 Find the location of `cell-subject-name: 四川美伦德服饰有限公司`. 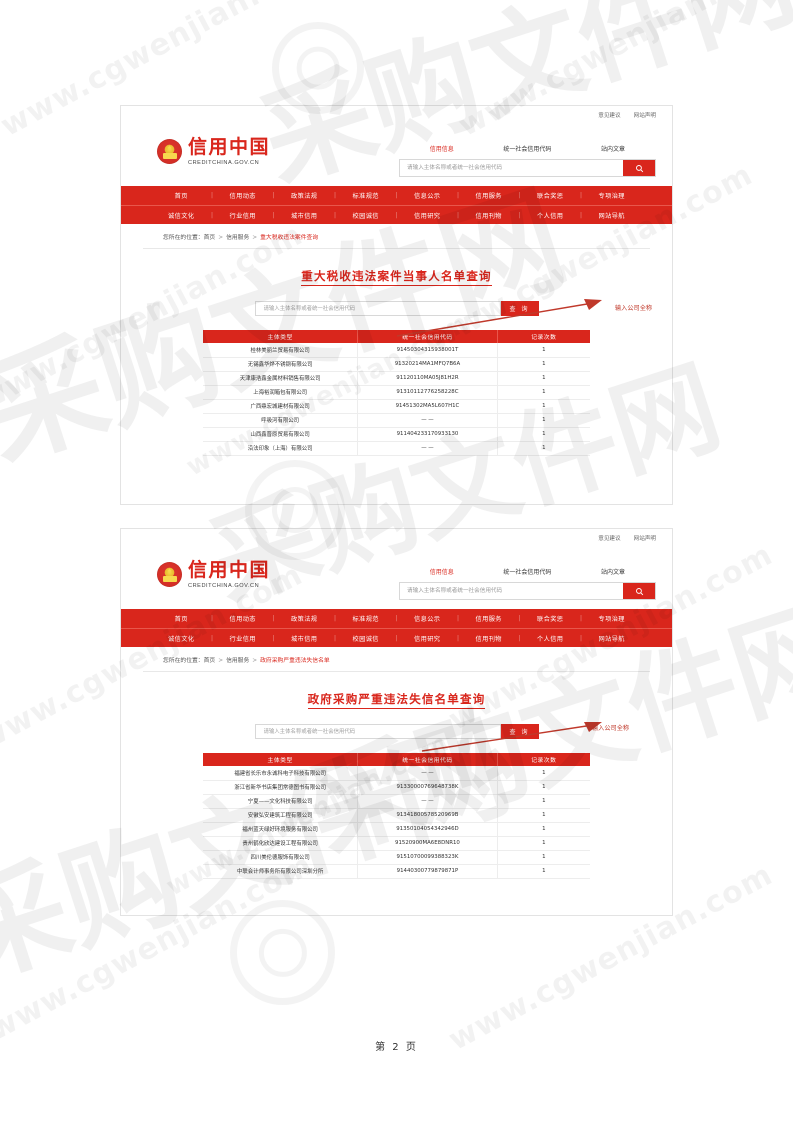

cell-subject-name: 四川美伦德服饰有限公司 is located at coordinates (281, 857).